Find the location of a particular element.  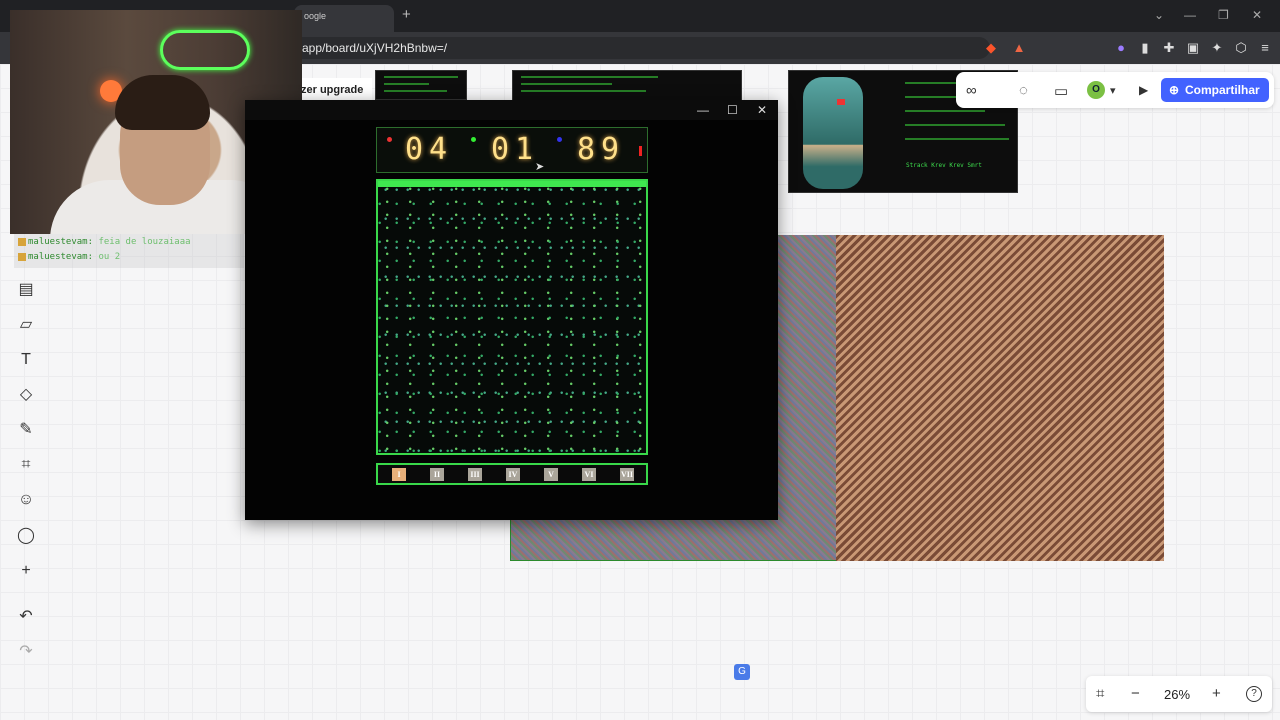

neon-sign is located at coordinates (205, 50).